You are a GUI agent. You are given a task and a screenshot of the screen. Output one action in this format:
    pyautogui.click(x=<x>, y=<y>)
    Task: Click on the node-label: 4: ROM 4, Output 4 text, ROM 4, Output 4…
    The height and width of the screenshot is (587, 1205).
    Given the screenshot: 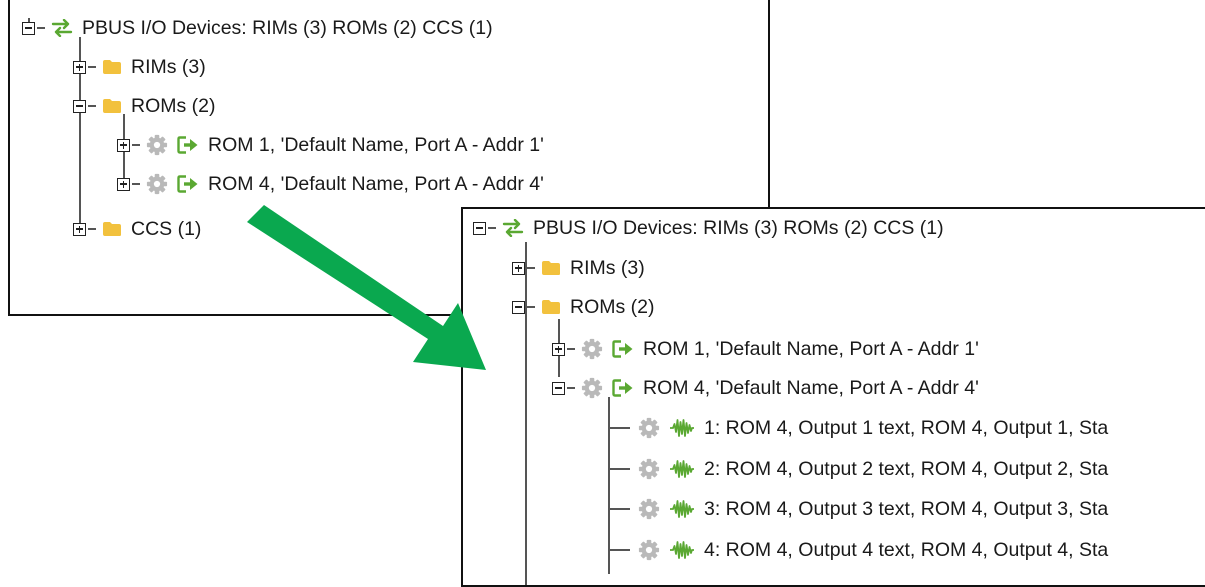 What is the action you would take?
    pyautogui.click(x=906, y=549)
    